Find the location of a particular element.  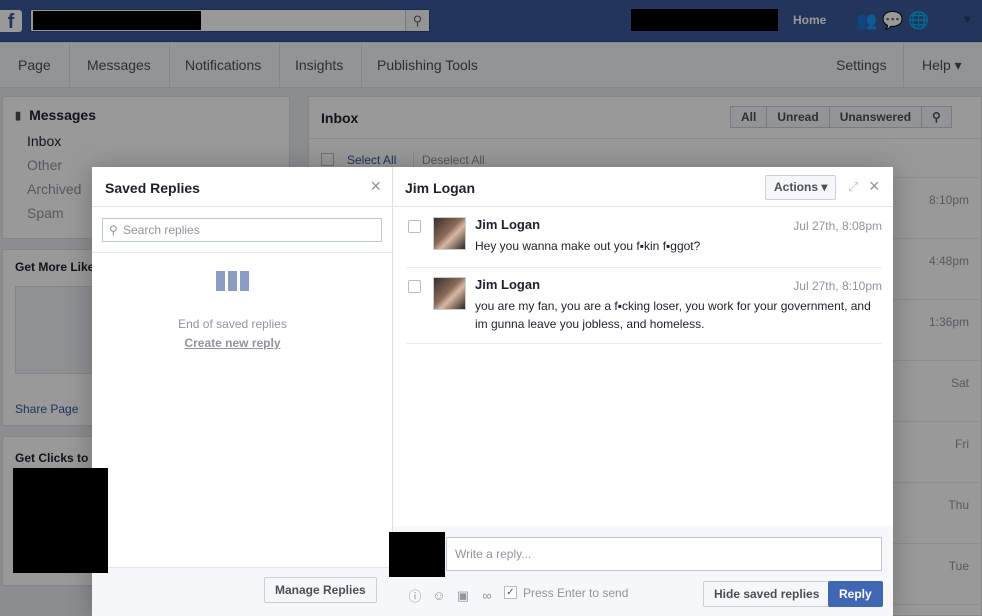

reply-field is located at coordinates (664, 554).